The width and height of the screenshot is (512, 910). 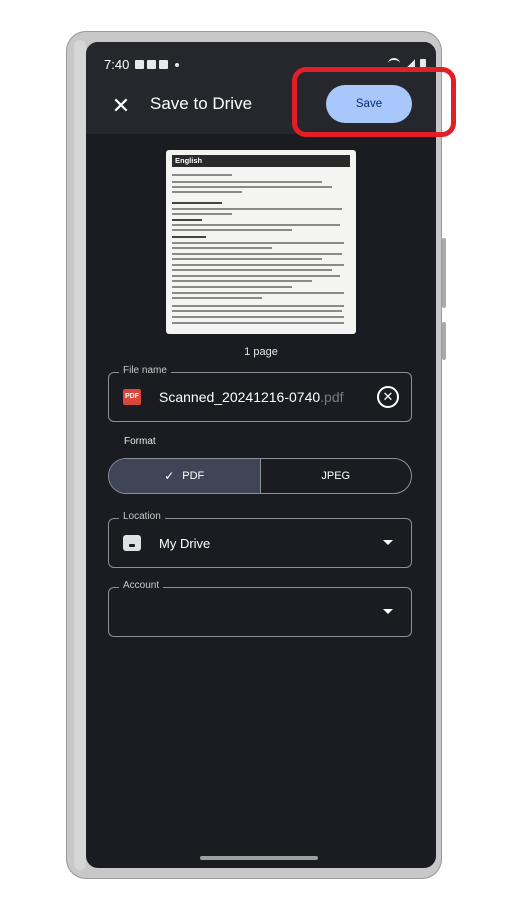 I want to click on format-toggle: ✓ PDF JPEG, so click(x=260, y=476).